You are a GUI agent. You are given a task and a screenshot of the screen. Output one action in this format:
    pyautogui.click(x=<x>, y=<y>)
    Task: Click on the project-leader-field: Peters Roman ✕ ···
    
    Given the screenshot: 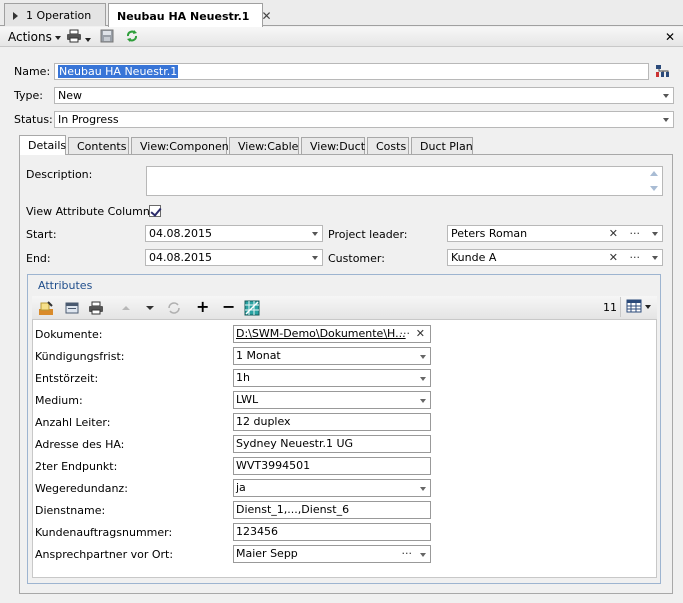 What is the action you would take?
    pyautogui.click(x=555, y=233)
    